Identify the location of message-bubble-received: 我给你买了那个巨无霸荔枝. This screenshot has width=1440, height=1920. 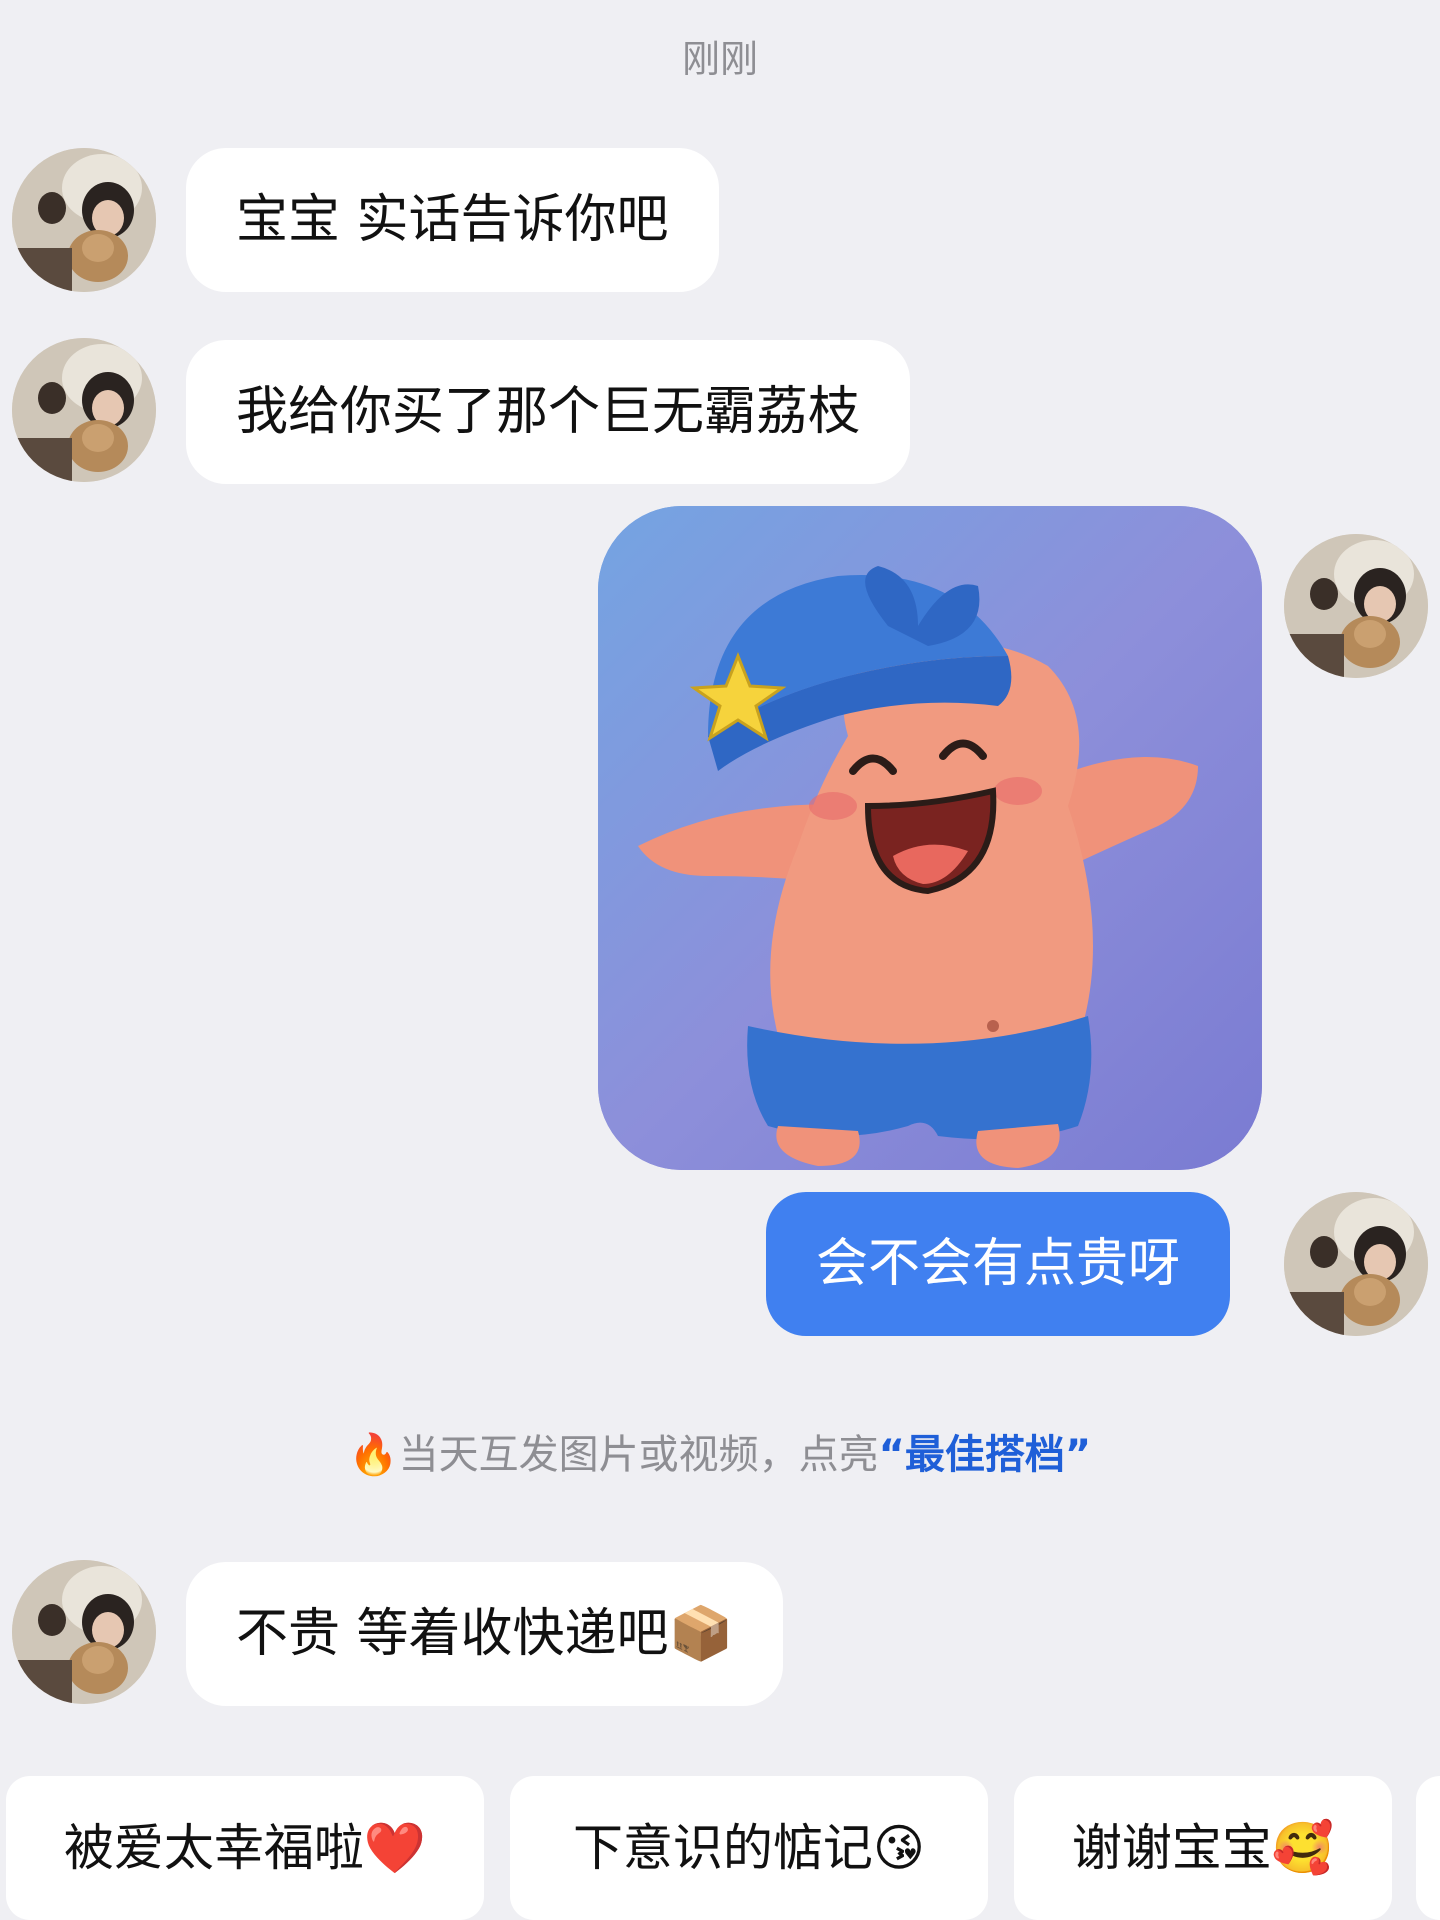
(548, 412).